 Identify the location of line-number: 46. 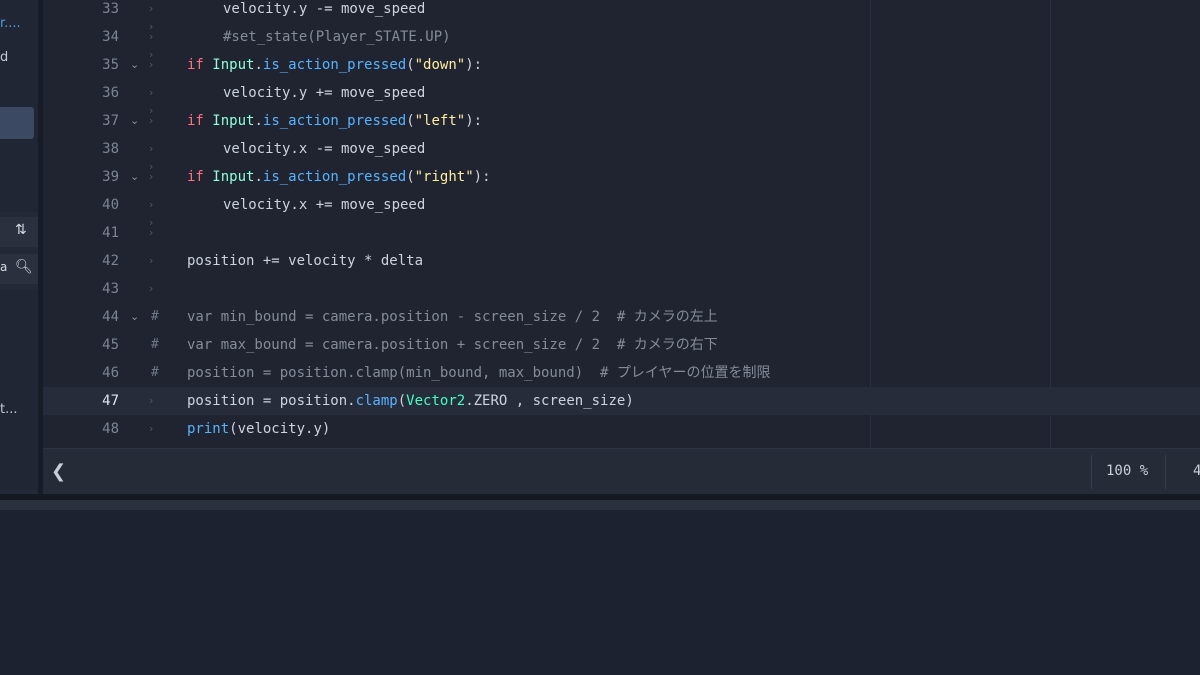
(110, 373).